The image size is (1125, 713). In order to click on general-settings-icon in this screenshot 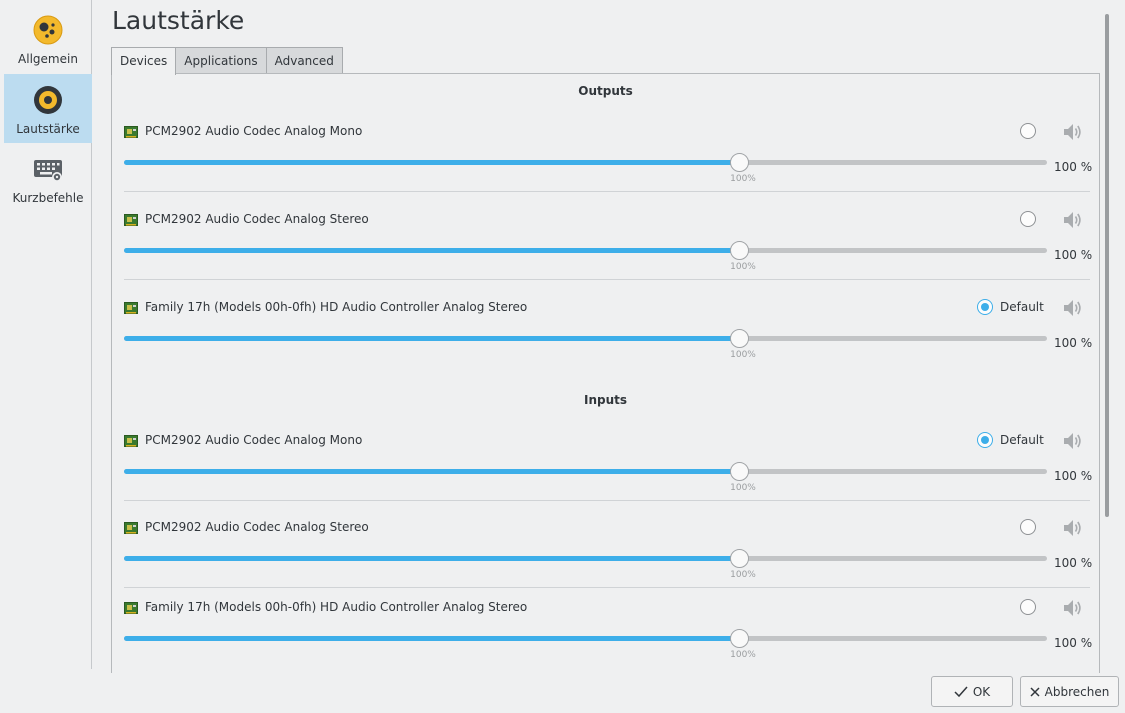, I will do `click(48, 30)`.